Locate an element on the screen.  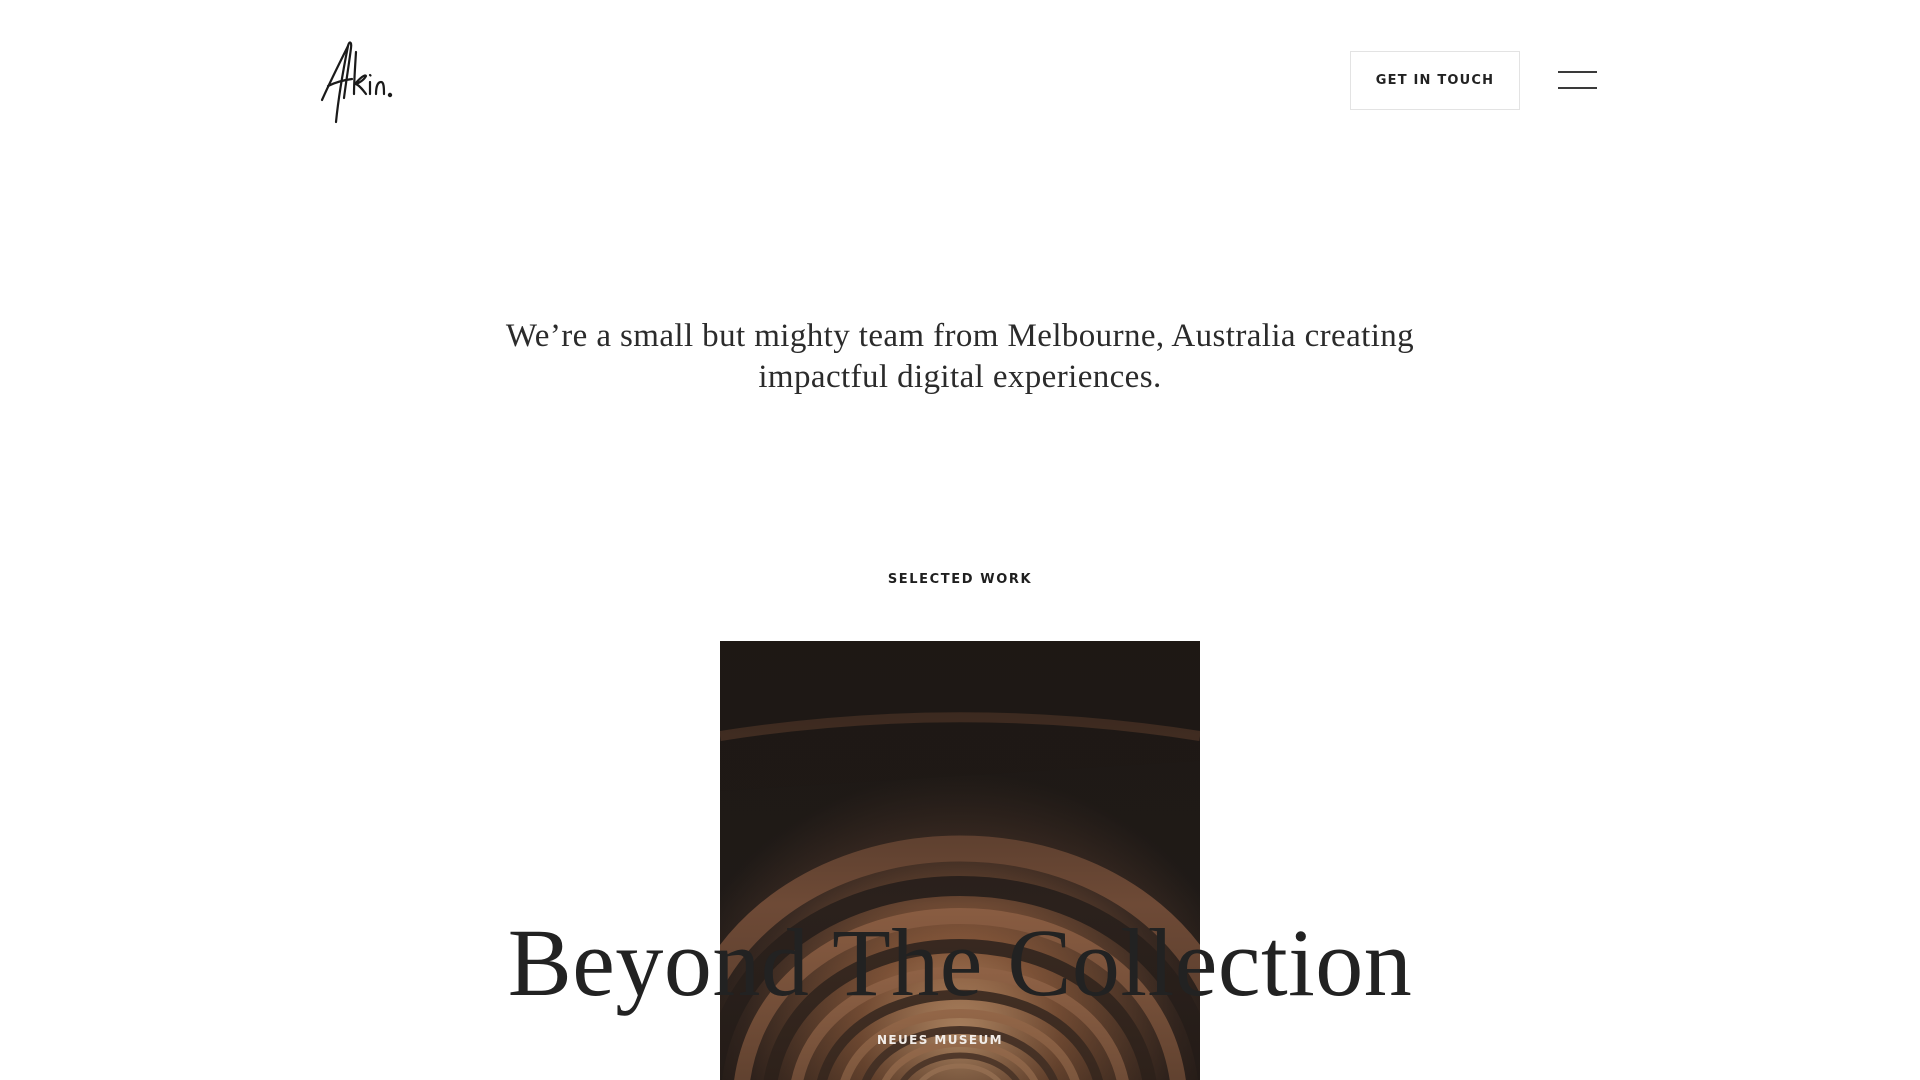
akin-signature-logo is located at coordinates (356, 82).